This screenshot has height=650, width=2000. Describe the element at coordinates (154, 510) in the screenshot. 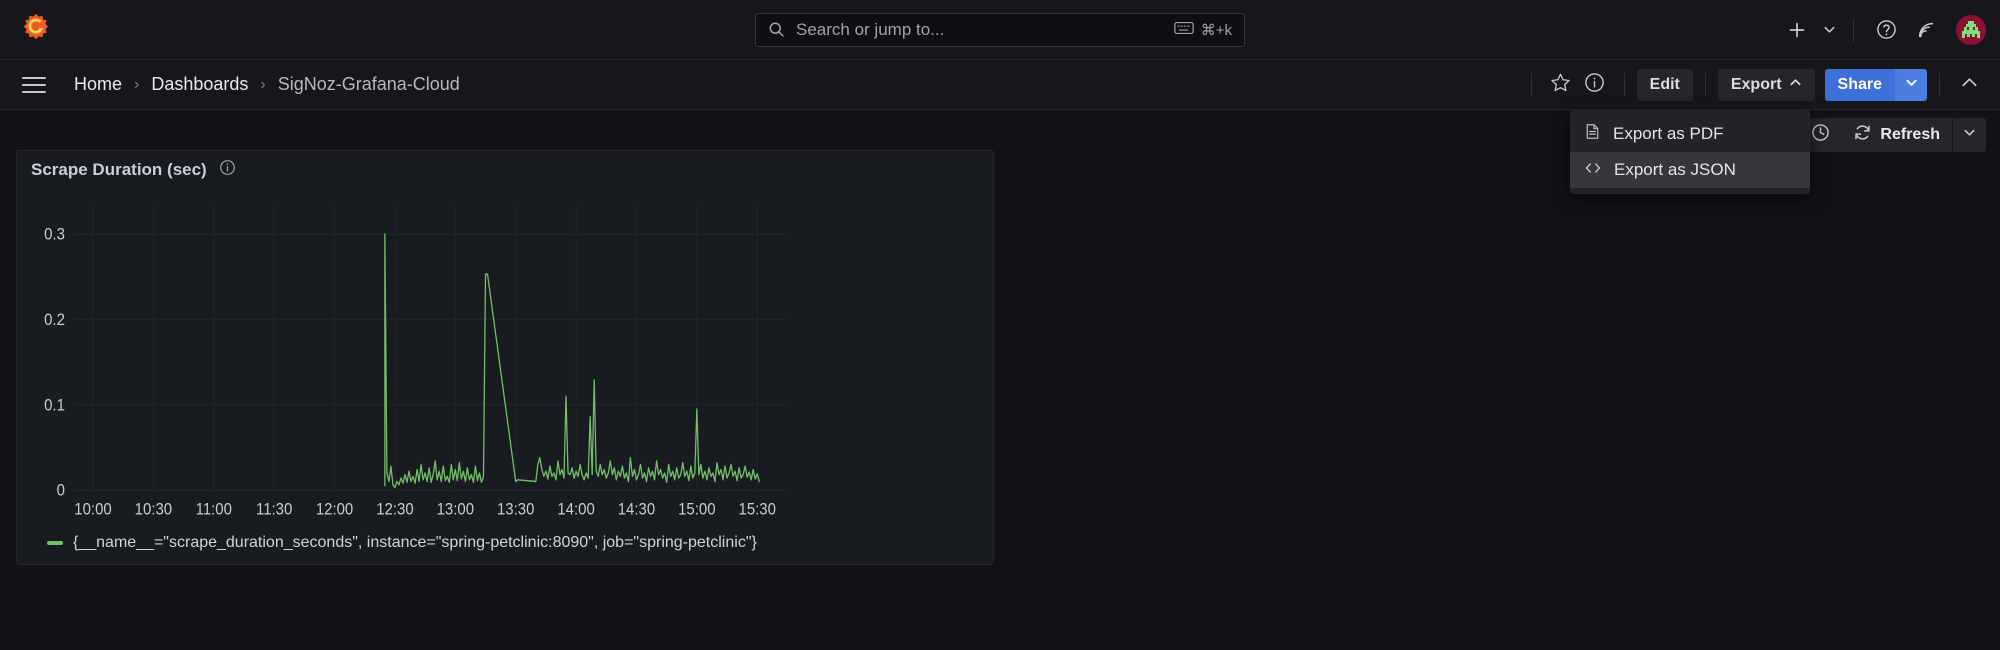

I see `svg-text: 10:30` at that location.